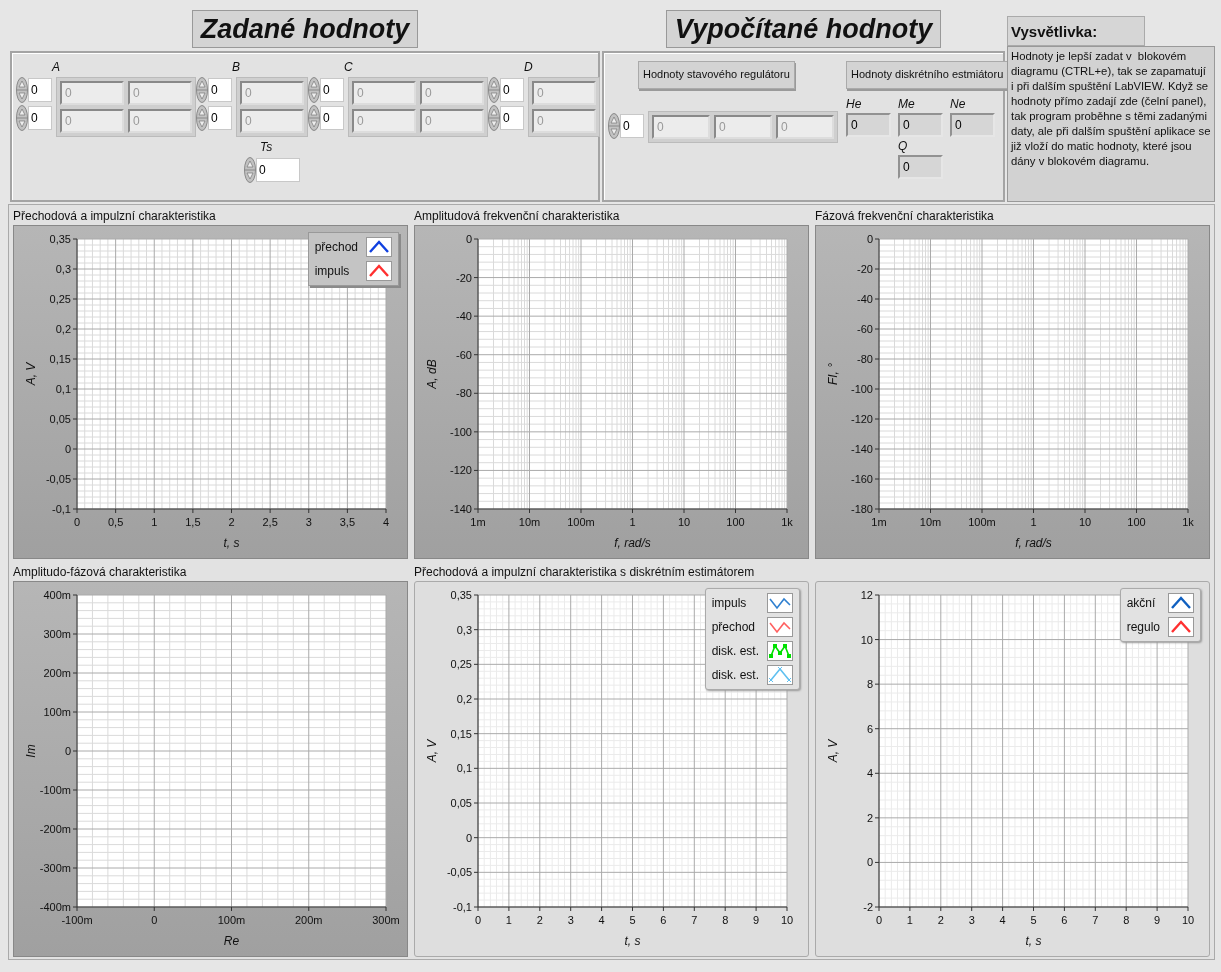 The height and width of the screenshot is (972, 1221). What do you see at coordinates (1141, 603) in the screenshot?
I see `legend-label: akční` at bounding box center [1141, 603].